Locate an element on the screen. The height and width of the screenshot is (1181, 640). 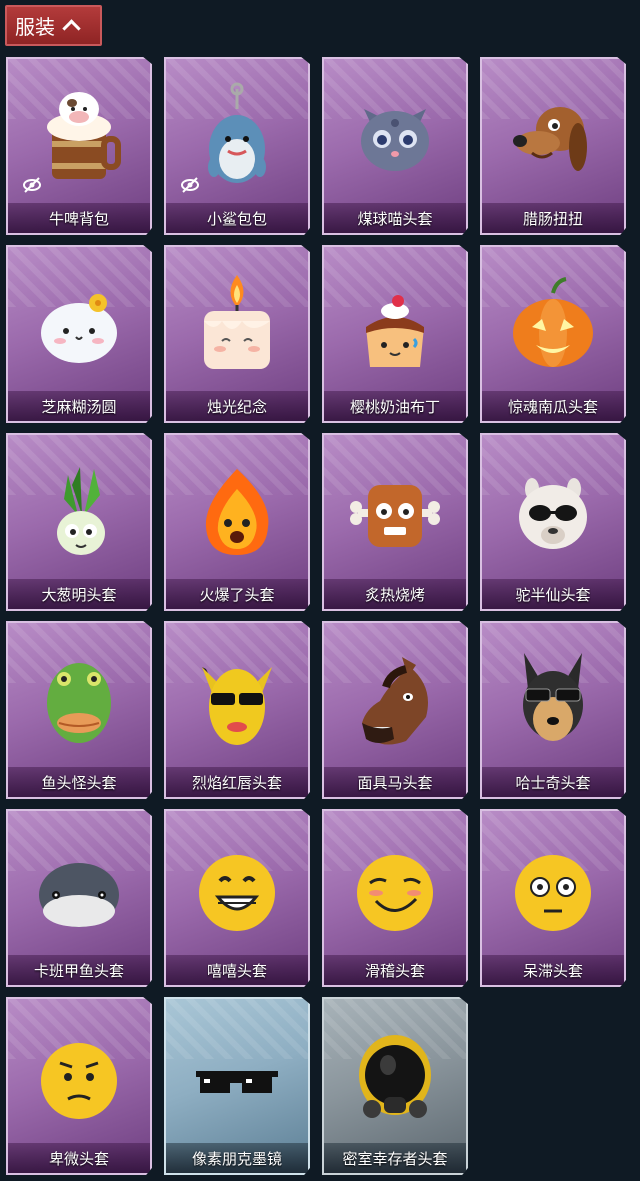
outfit-item-card: 驼半仙头套 is located at coordinates (553, 522).